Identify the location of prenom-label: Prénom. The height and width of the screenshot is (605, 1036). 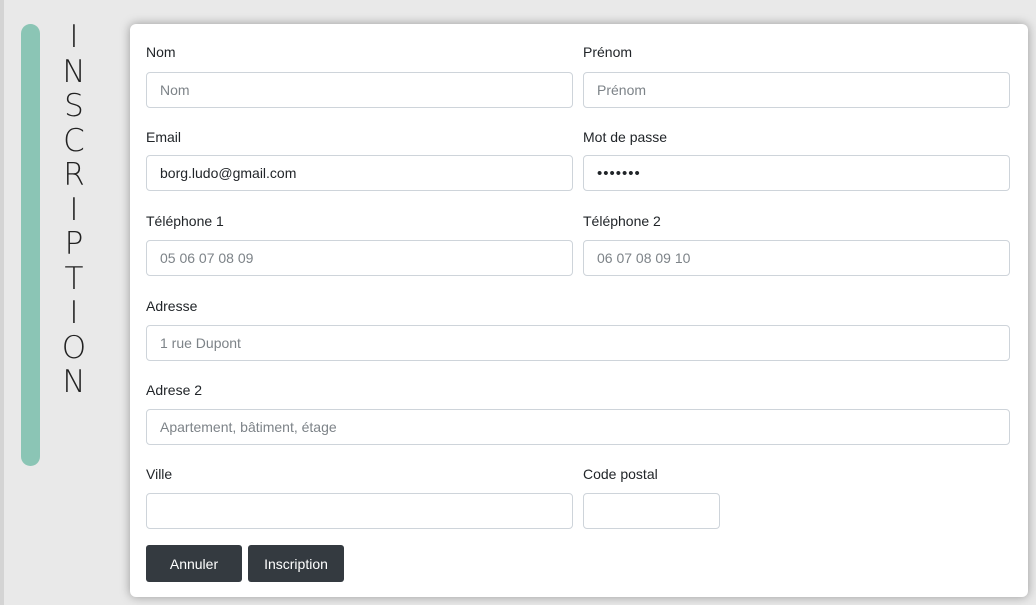
(608, 52).